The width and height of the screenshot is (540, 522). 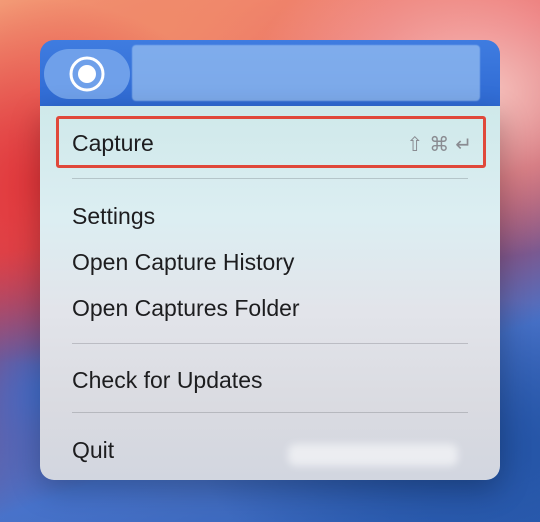 I want to click on menu-bar-redacted-area, so click(x=306, y=73).